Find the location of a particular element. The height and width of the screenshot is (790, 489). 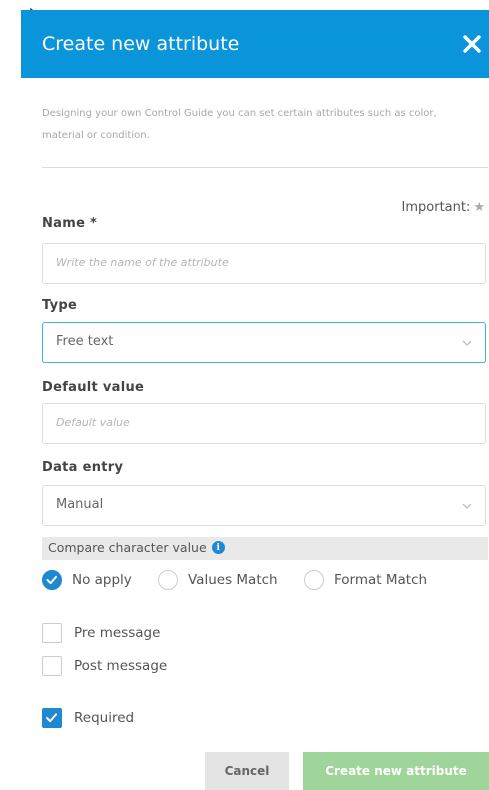

required-checkbox: Required is located at coordinates (88, 718).